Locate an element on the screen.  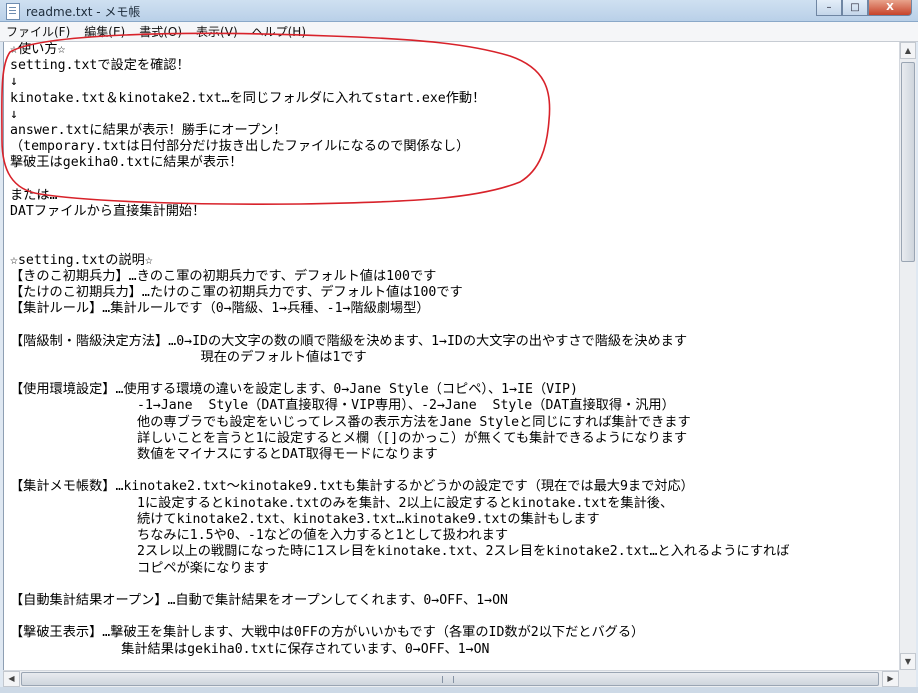
menu-format: 書式(O) is located at coordinates (160, 31).